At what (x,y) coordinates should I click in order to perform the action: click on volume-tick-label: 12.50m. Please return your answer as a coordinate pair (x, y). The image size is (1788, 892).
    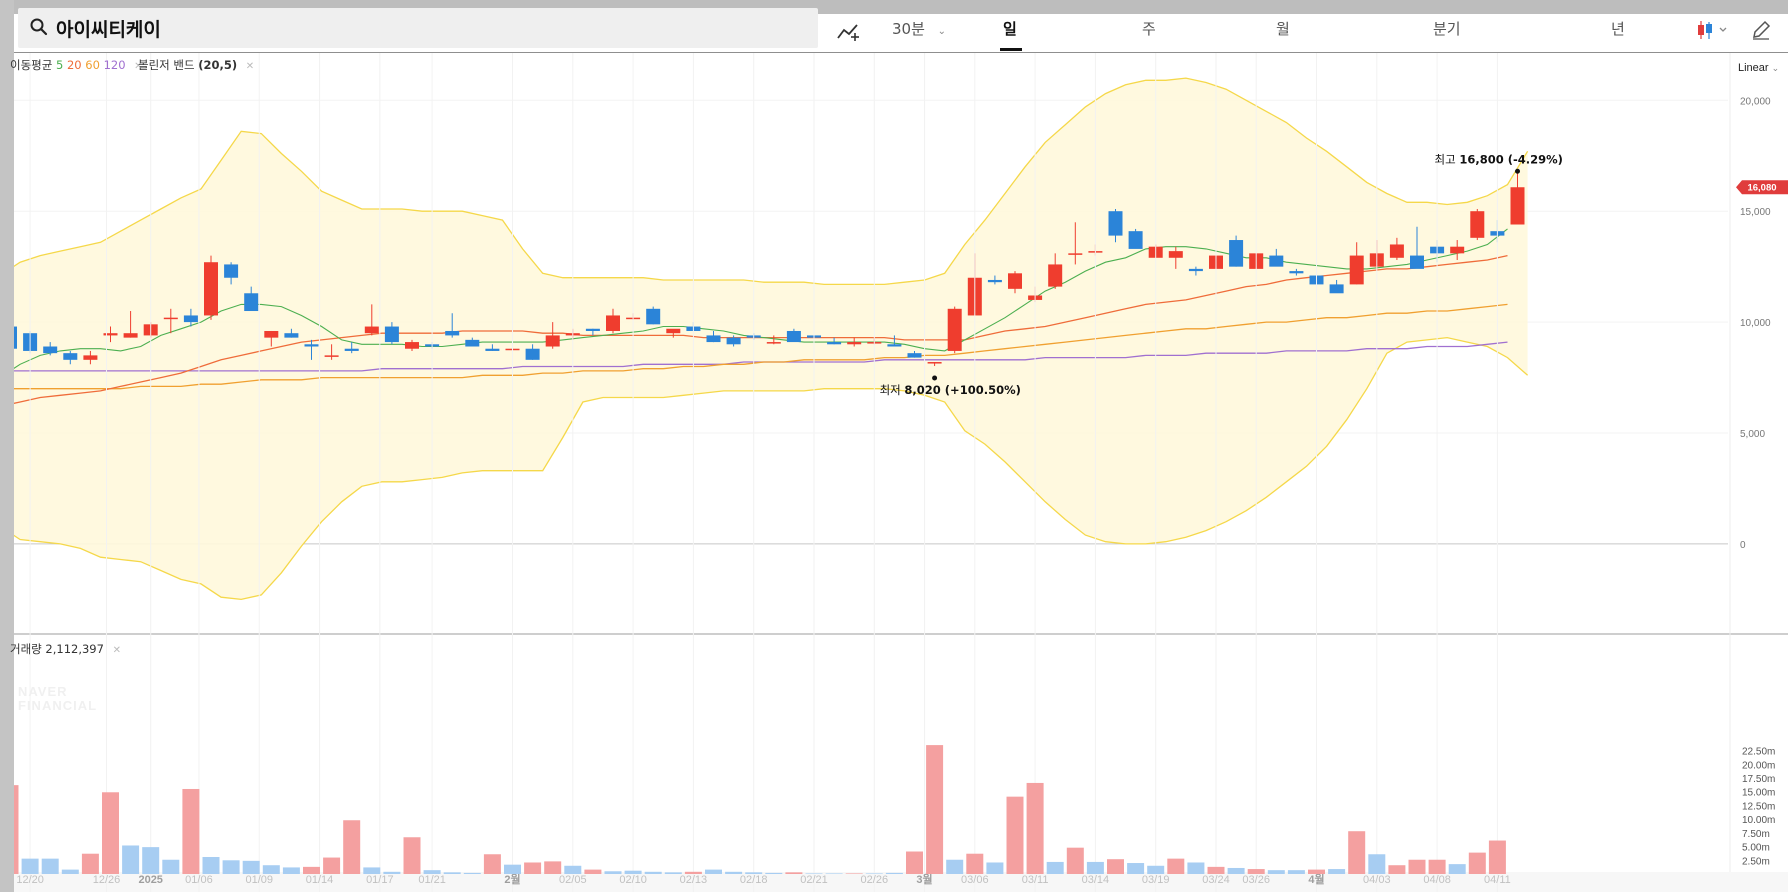
    Looking at the image, I should click on (1758, 806).